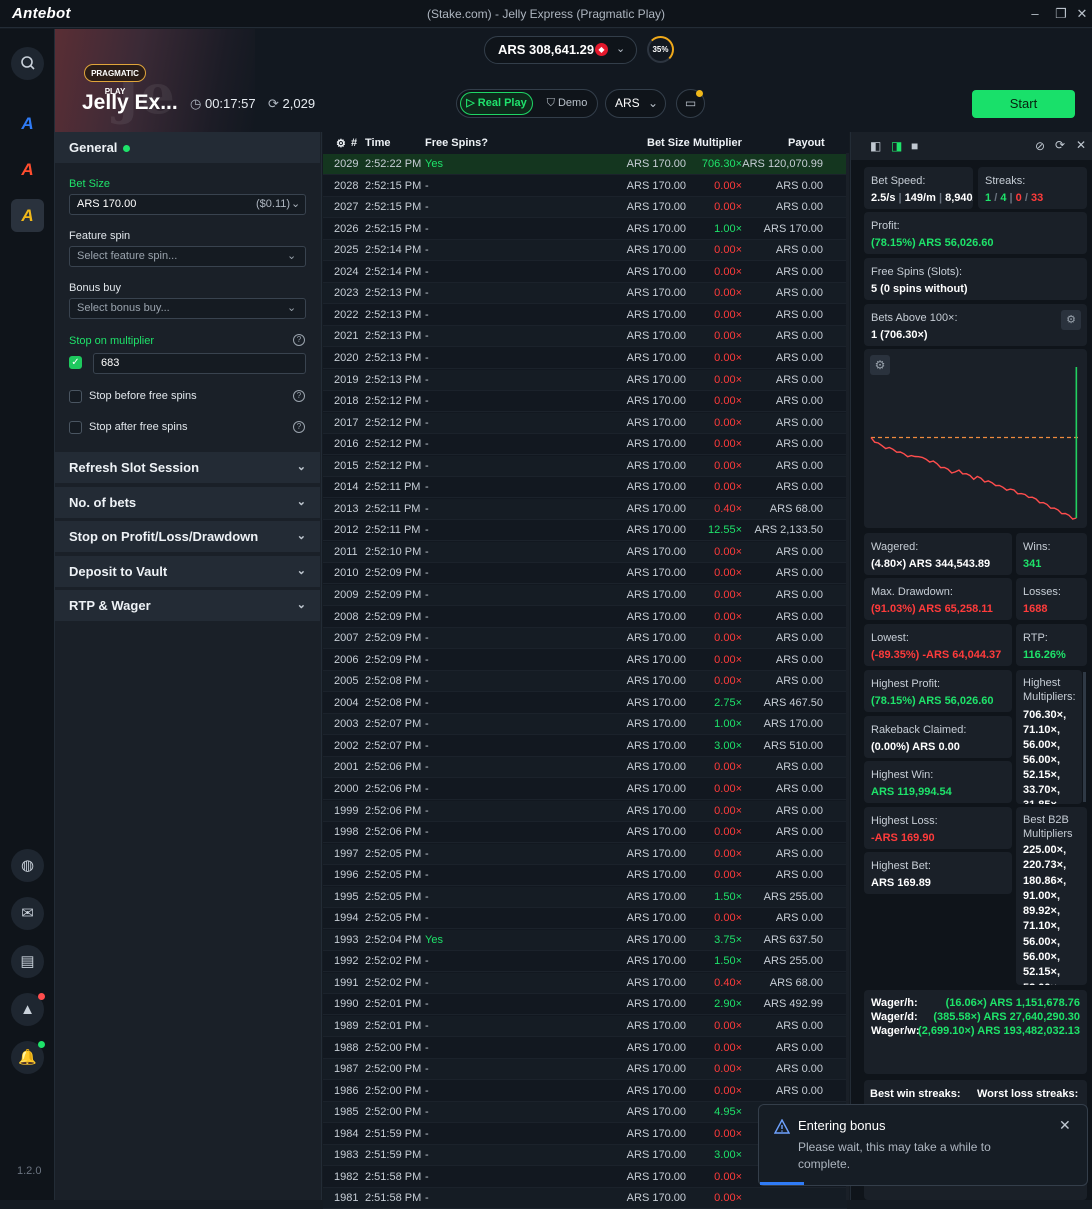 Image resolution: width=1092 pixels, height=1209 pixels. Describe the element at coordinates (585, 1048) in the screenshot. I see `table-row: 1988 2:52:00 PM - ARS 170.00 0.00× ARS 0.00` at that location.